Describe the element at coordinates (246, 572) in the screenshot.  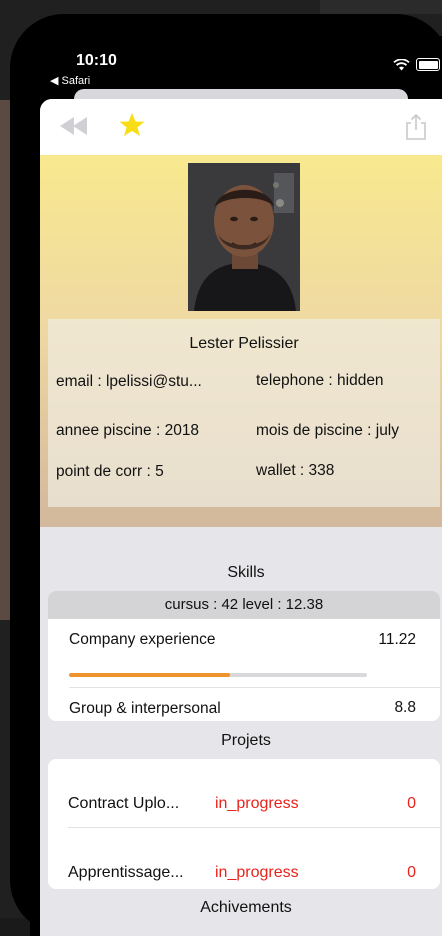
I see `skills-title: Skills` at that location.